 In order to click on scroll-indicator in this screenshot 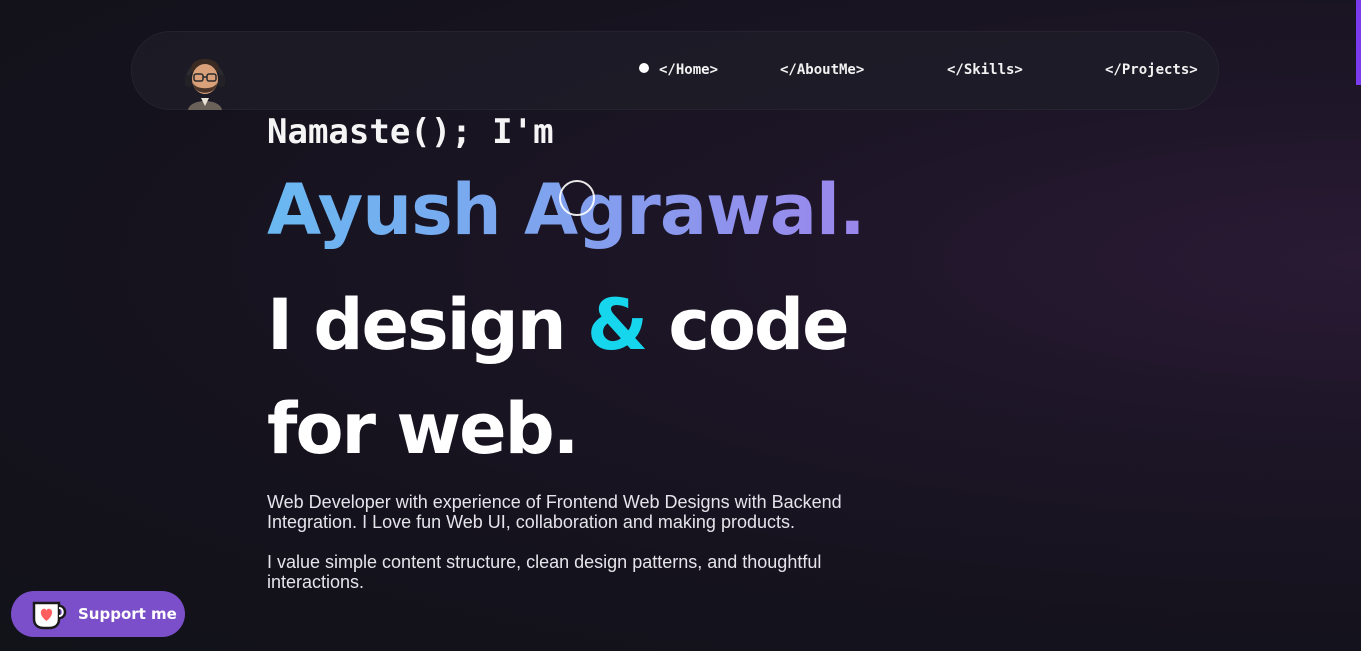, I will do `click(1358, 42)`.